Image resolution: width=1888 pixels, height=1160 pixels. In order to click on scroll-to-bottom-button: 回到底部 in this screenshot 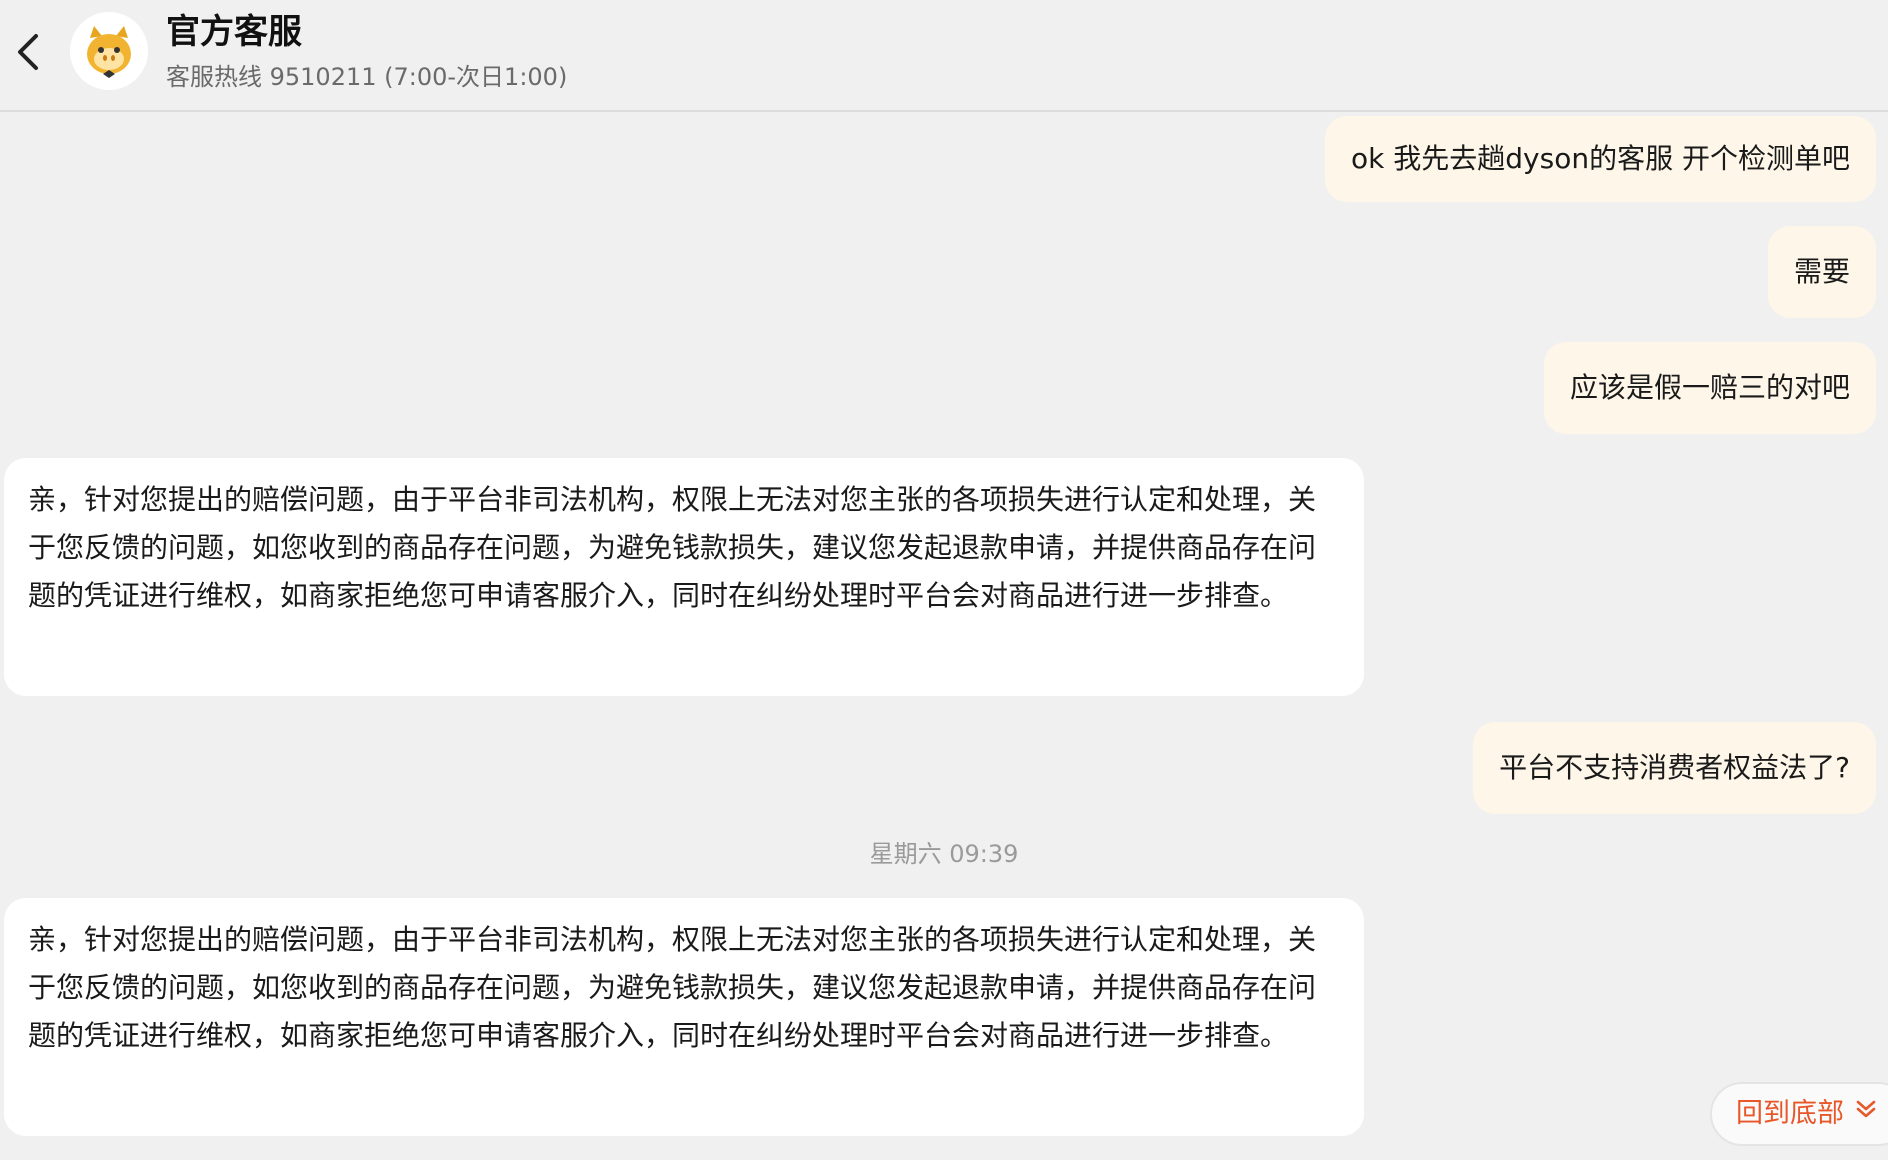, I will do `click(1799, 1114)`.